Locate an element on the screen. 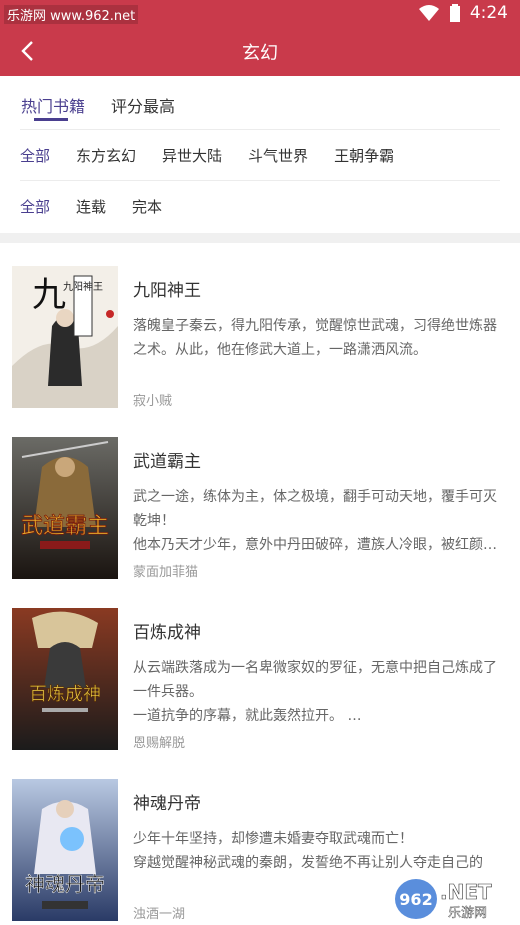 The width and height of the screenshot is (520, 925). category-dynasty: 王朝争霸 is located at coordinates (364, 155).